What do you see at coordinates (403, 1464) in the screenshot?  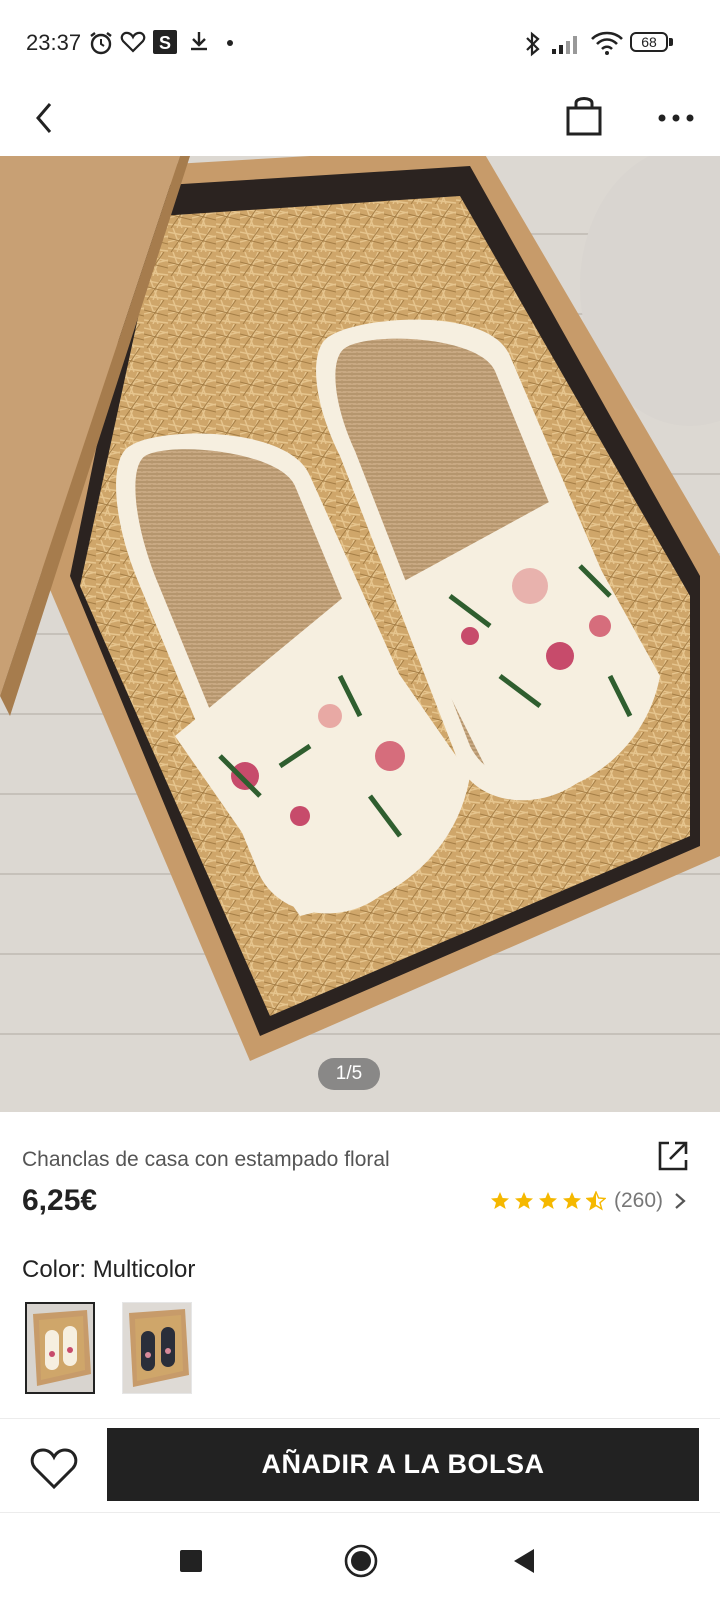 I see `add-to-bag-button: AÑADIR A LA BOLSA` at bounding box center [403, 1464].